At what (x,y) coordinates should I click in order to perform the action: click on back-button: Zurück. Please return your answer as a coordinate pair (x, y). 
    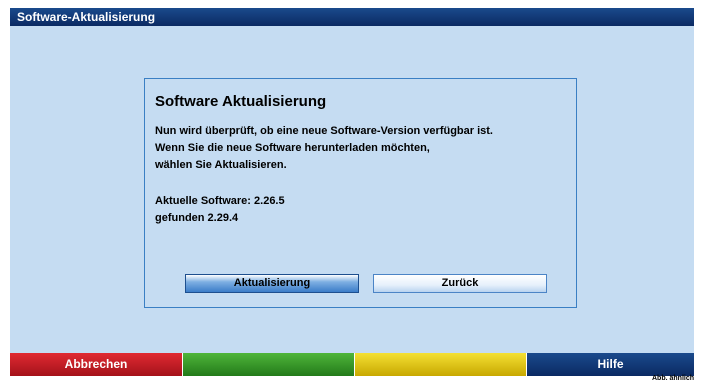
    Looking at the image, I should click on (460, 283).